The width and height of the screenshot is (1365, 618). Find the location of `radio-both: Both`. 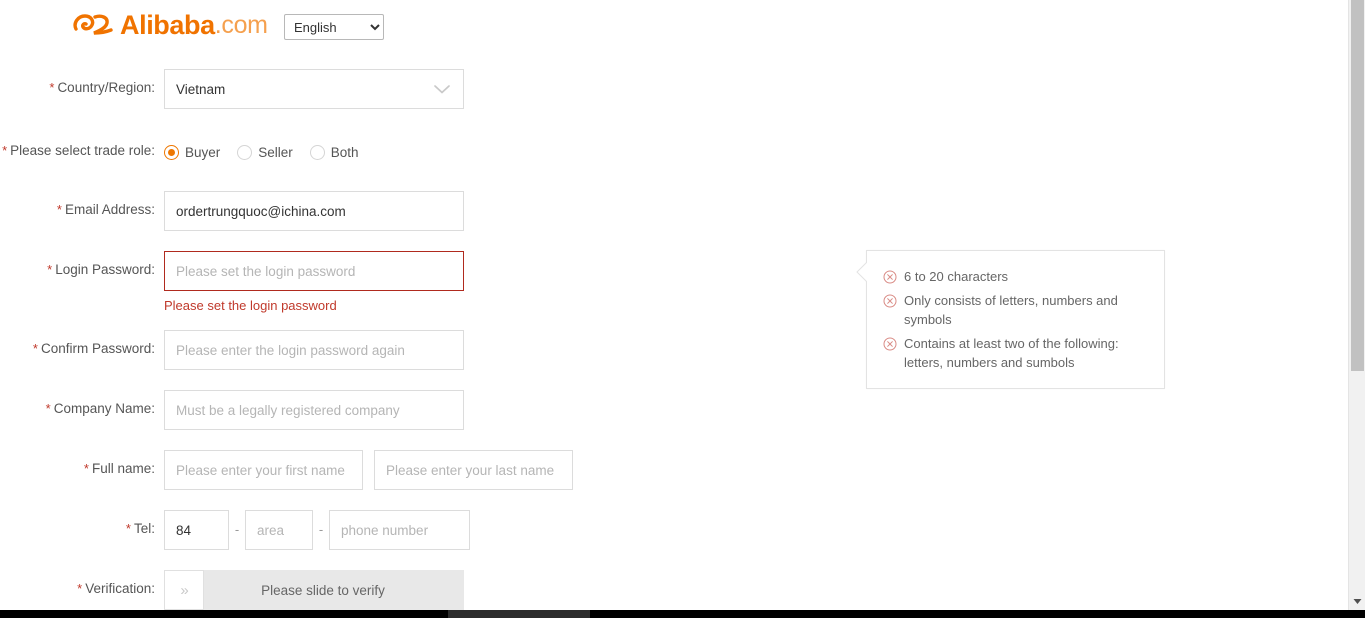

radio-both: Both is located at coordinates (334, 152).